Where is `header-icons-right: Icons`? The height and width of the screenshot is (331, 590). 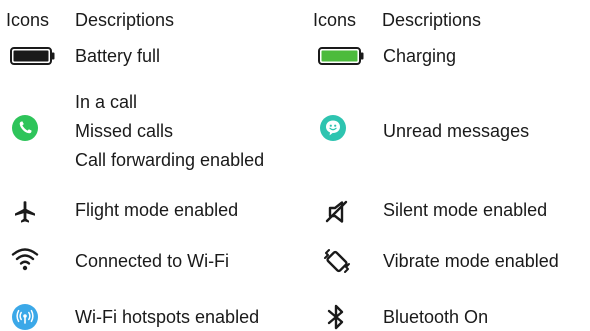 header-icons-right: Icons is located at coordinates (335, 20).